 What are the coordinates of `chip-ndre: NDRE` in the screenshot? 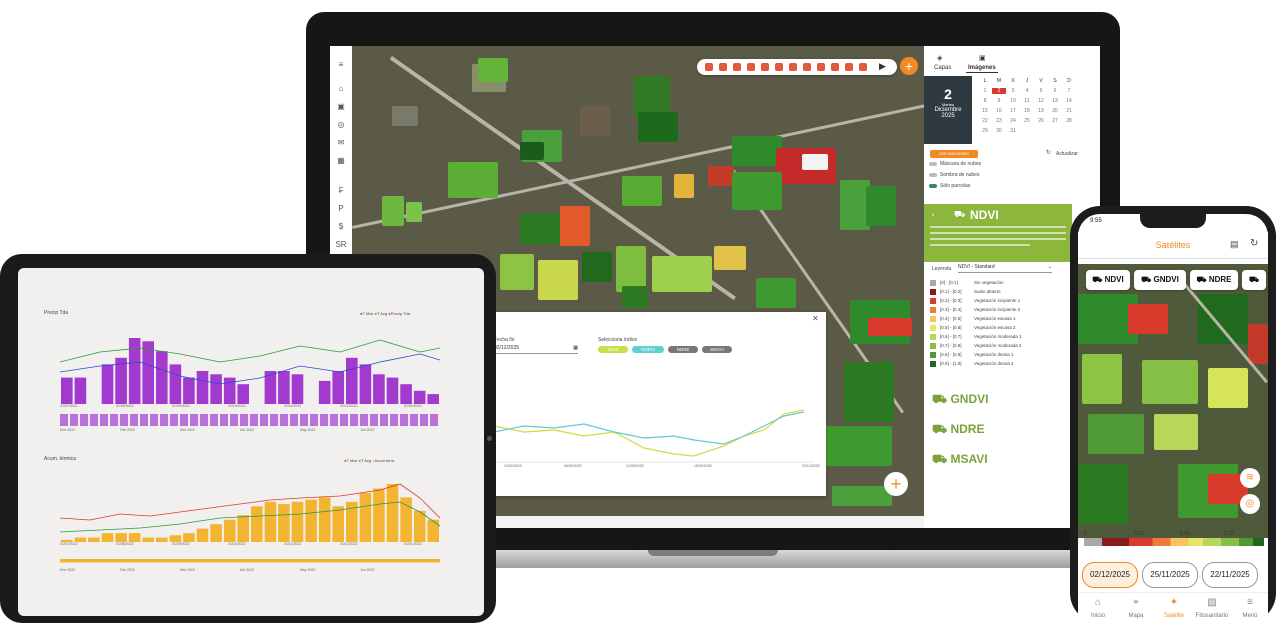 It's located at (683, 349).